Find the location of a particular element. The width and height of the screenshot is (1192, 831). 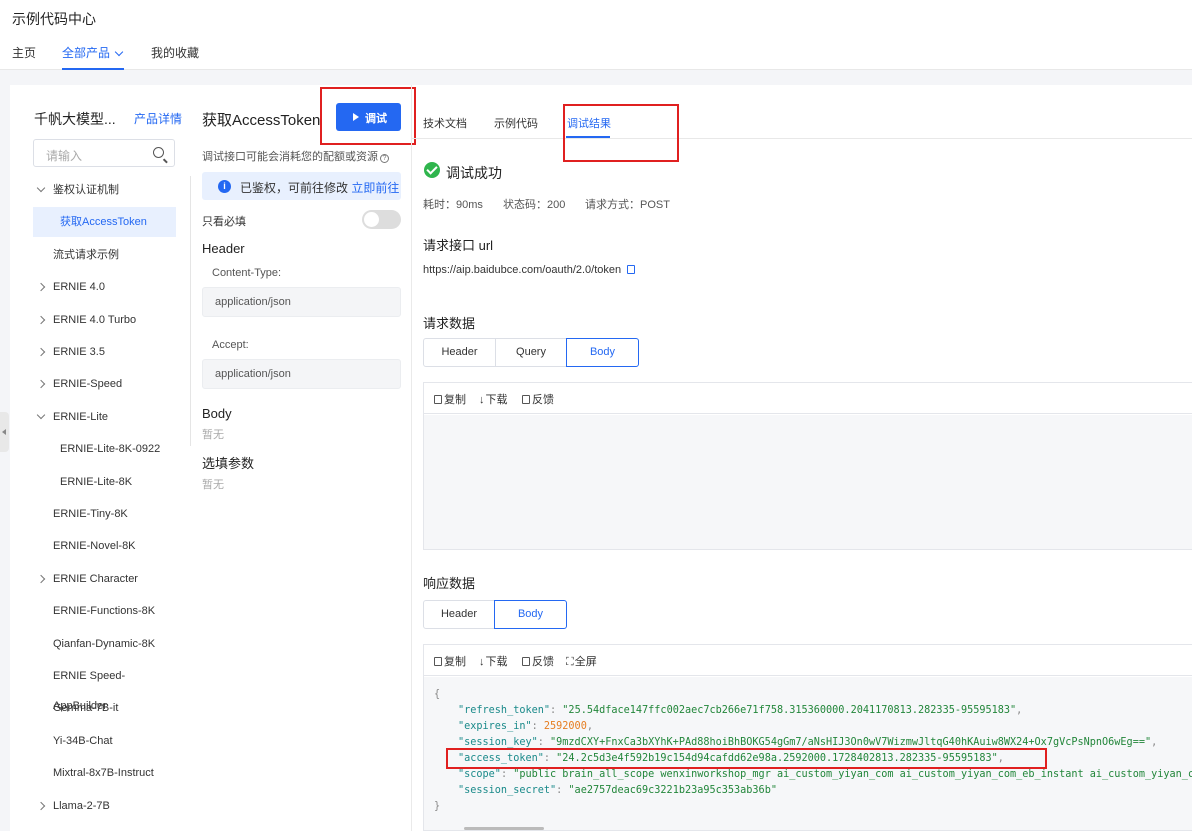

debug-hint: 调试接口可能会消耗您的配额或资源? is located at coordinates (295, 156).